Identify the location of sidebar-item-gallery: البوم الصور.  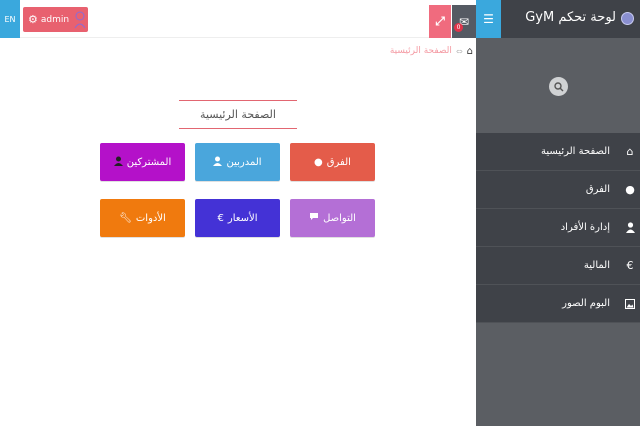
(558, 304).